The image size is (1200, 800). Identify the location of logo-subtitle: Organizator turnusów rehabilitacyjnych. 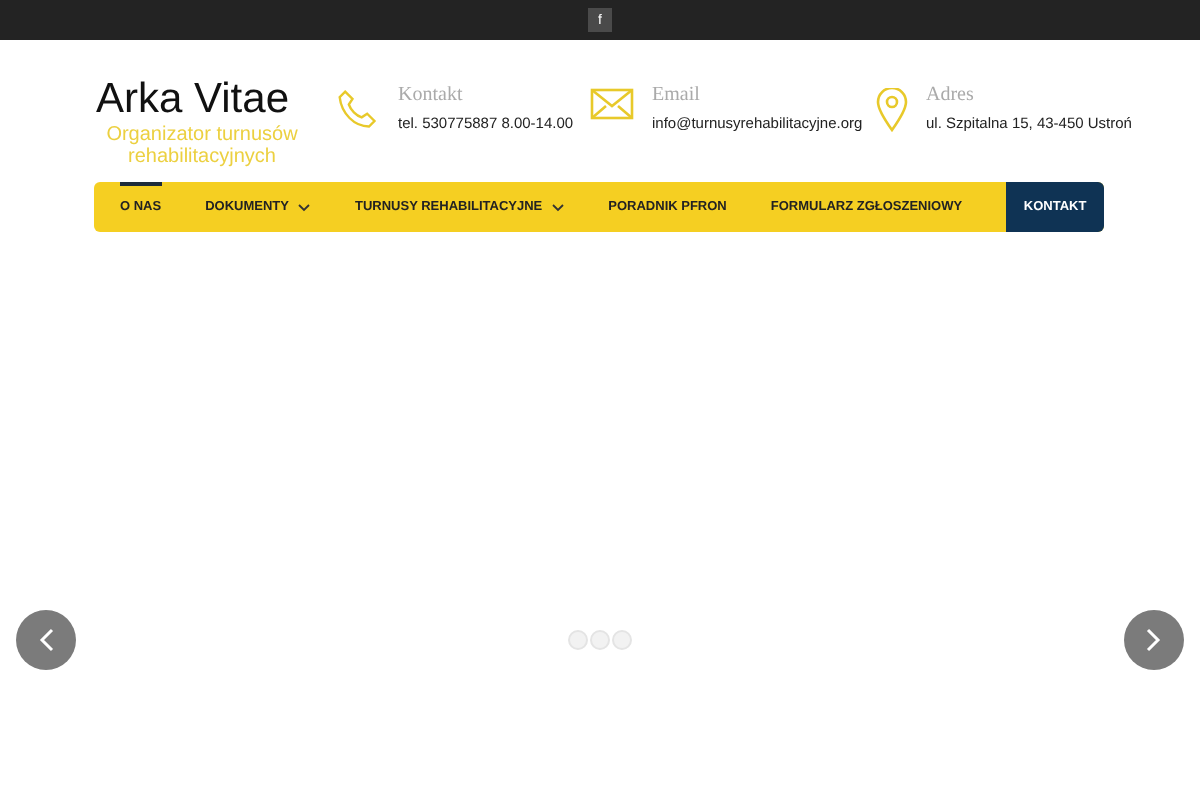
(202, 146).